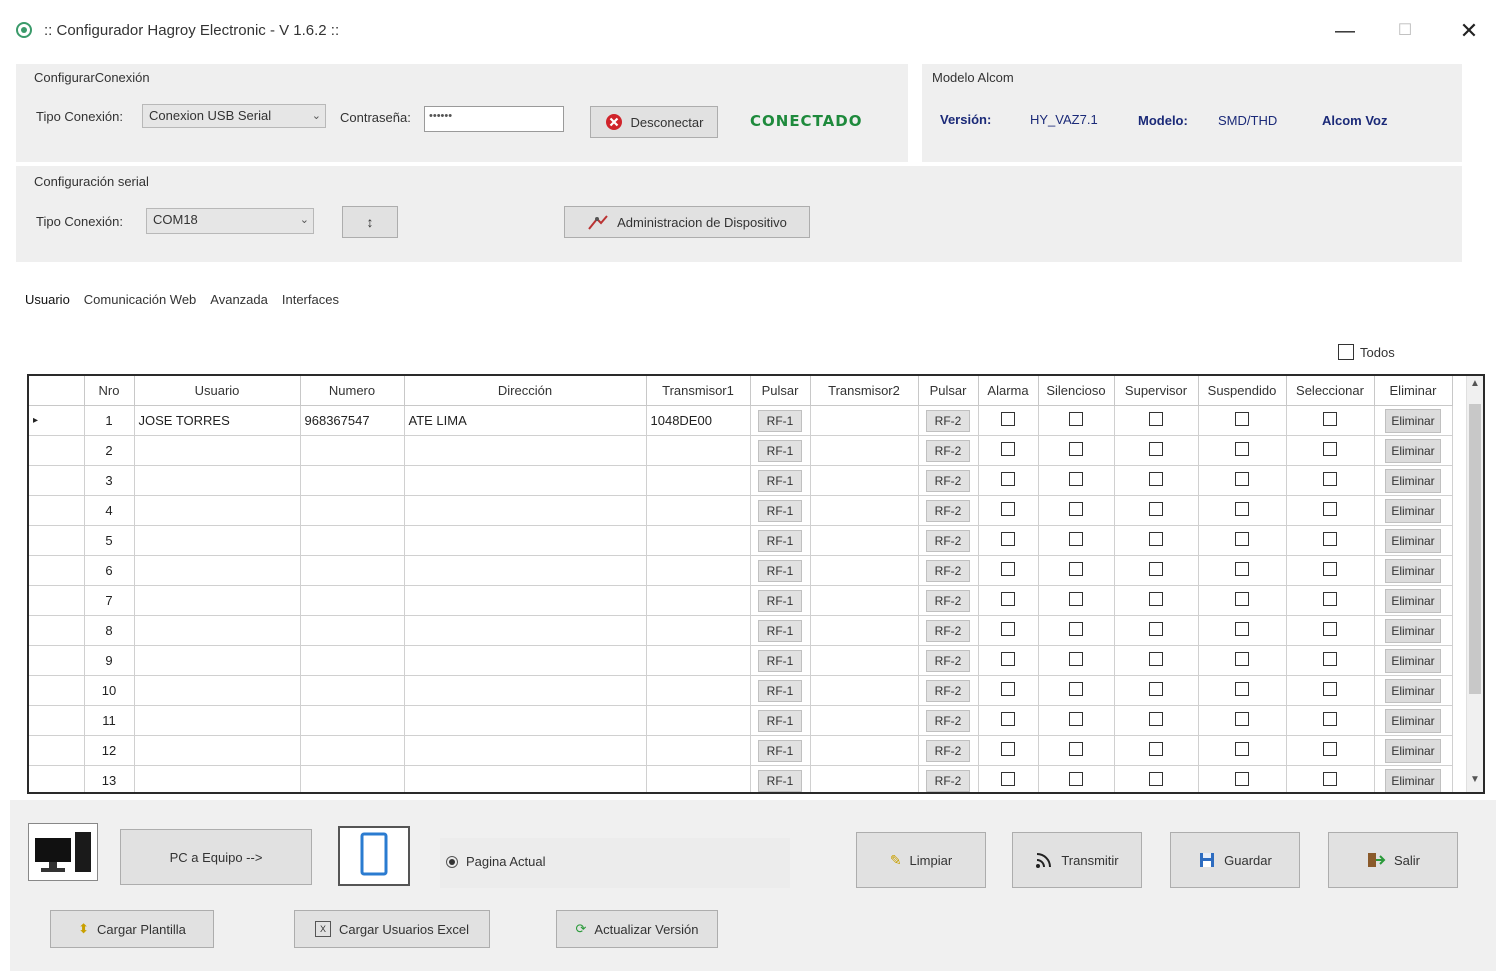 The width and height of the screenshot is (1509, 971). What do you see at coordinates (132, 929) in the screenshot?
I see `load-template-button: ⬍ Cargar Plantilla` at bounding box center [132, 929].